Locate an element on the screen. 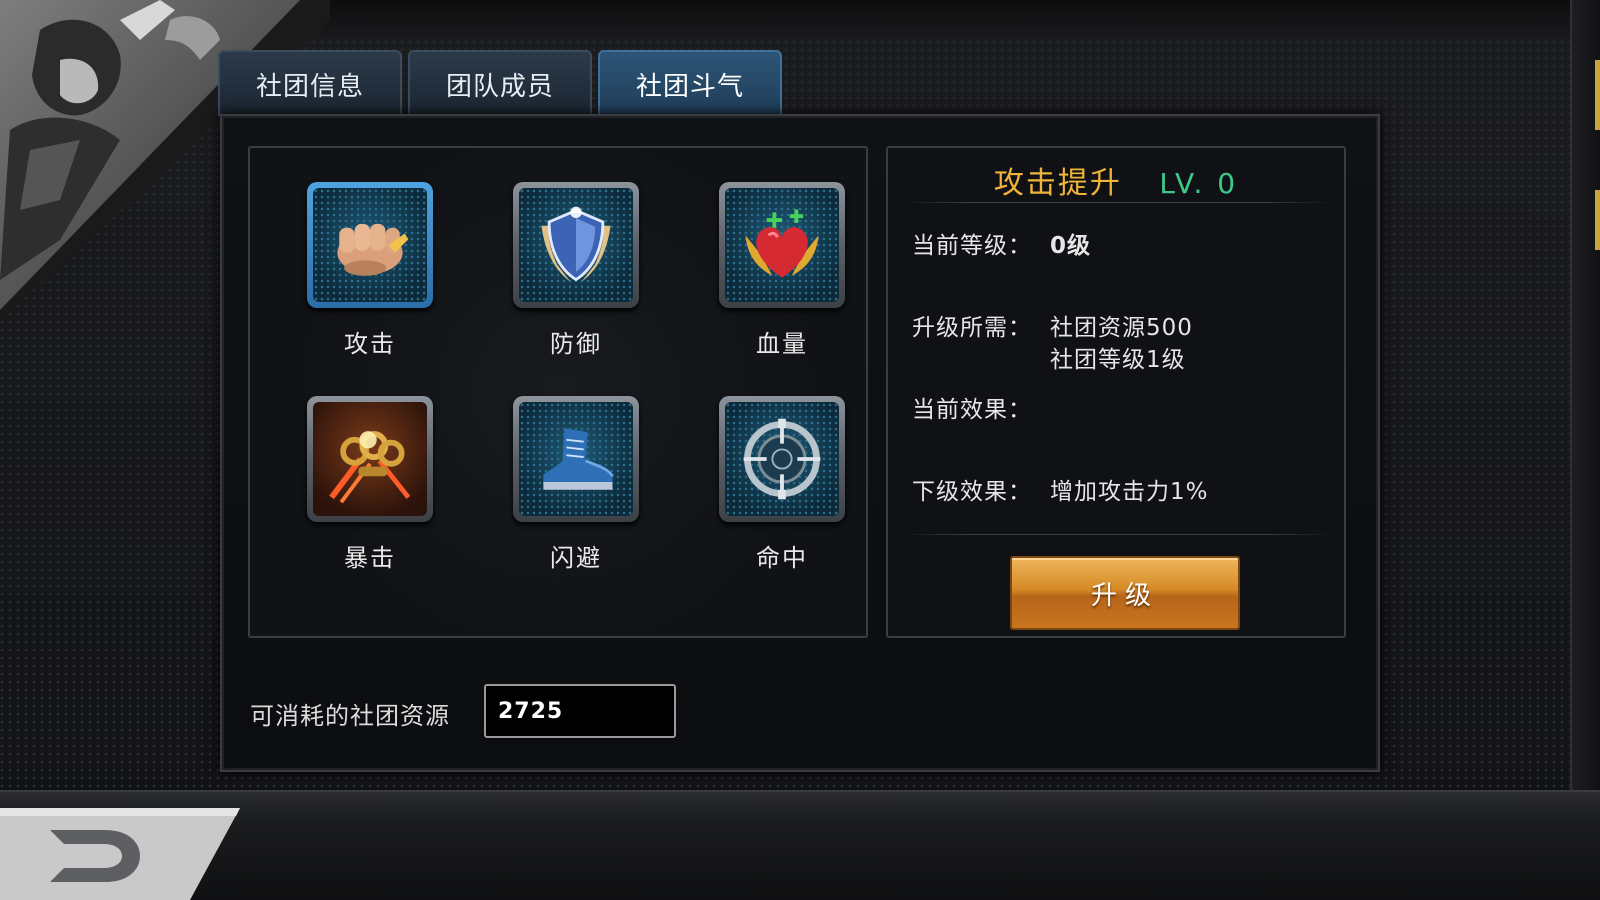 Image resolution: width=1600 pixels, height=900 pixels. skill-name: 攻击提升 is located at coordinates (1057, 183).